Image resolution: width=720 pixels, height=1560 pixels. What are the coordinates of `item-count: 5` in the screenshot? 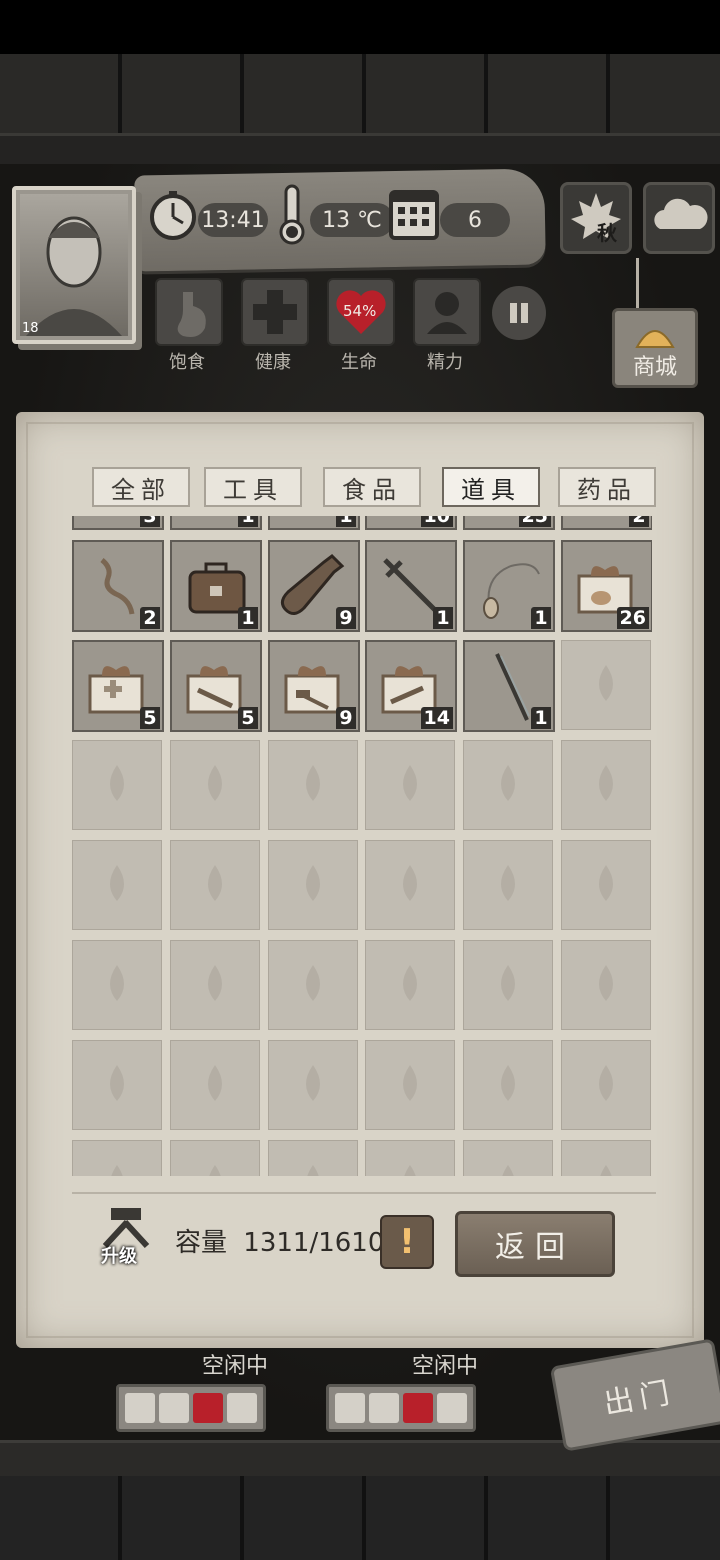 It's located at (150, 718).